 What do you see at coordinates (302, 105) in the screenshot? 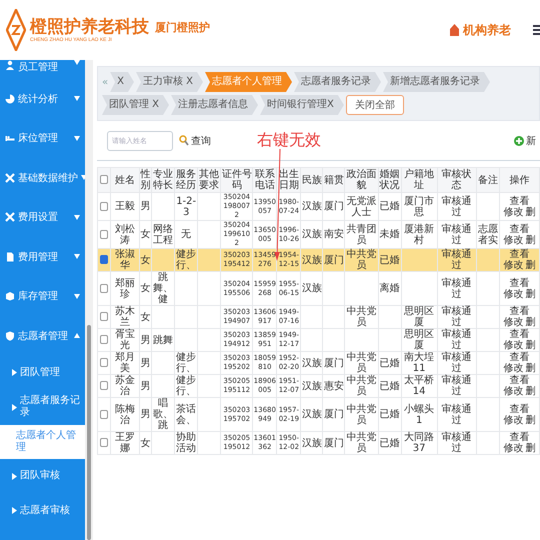
I see `tab: 时间银行管理X` at bounding box center [302, 105].